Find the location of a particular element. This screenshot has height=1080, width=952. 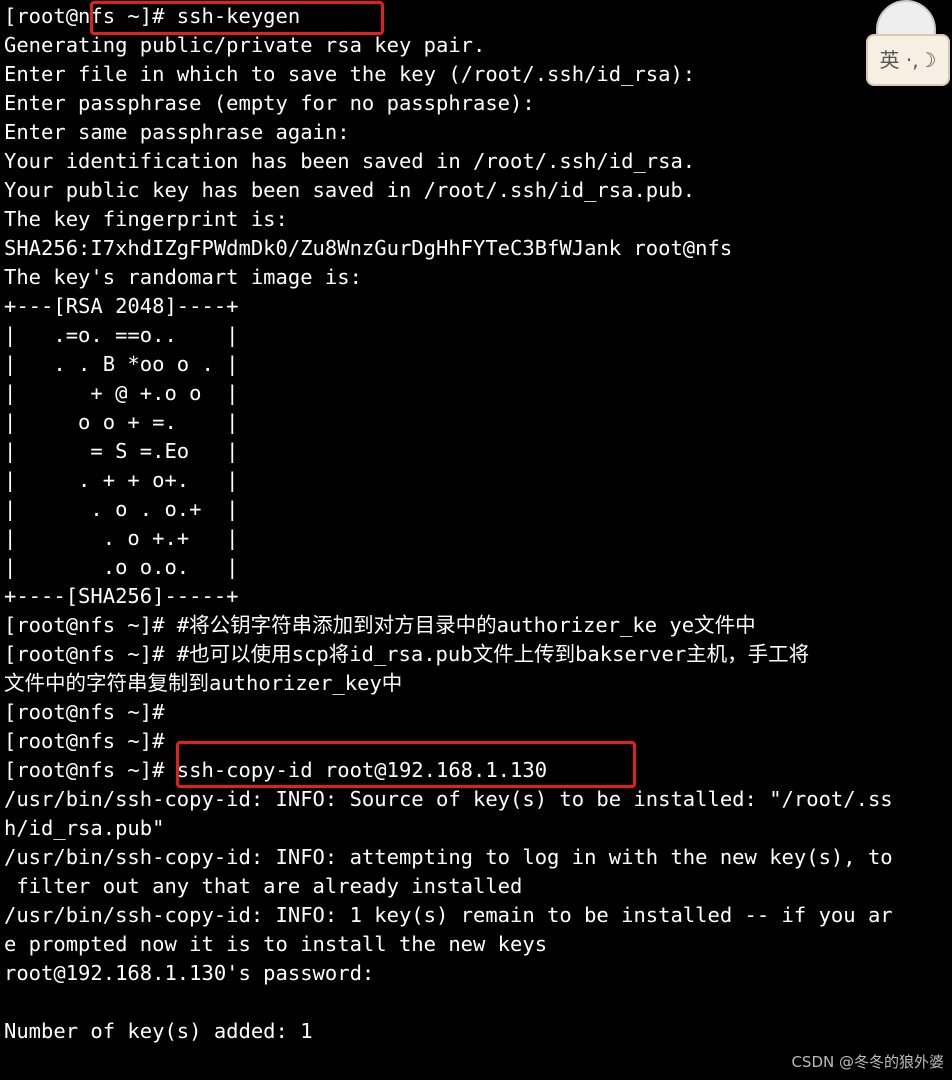

randomart-line: | = S =.Eo | is located at coordinates (121, 451).